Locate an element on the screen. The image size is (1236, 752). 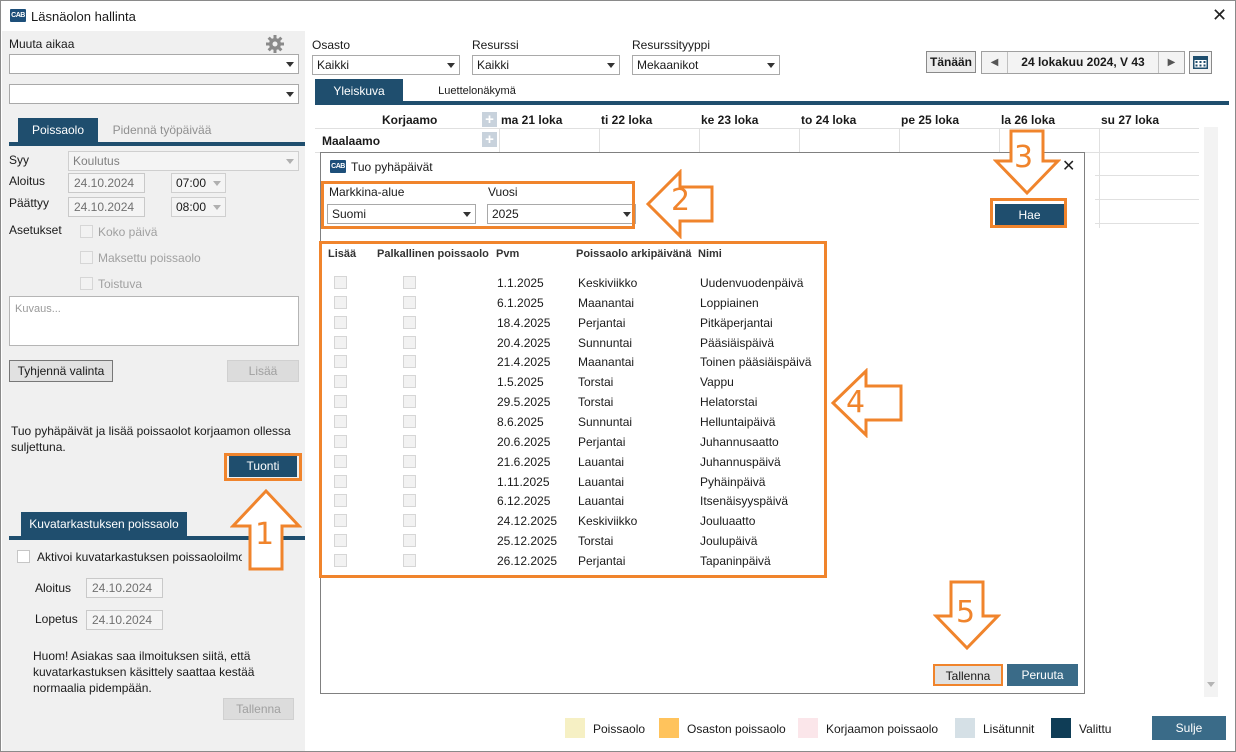
reason-label: Syy is located at coordinates (19, 160).